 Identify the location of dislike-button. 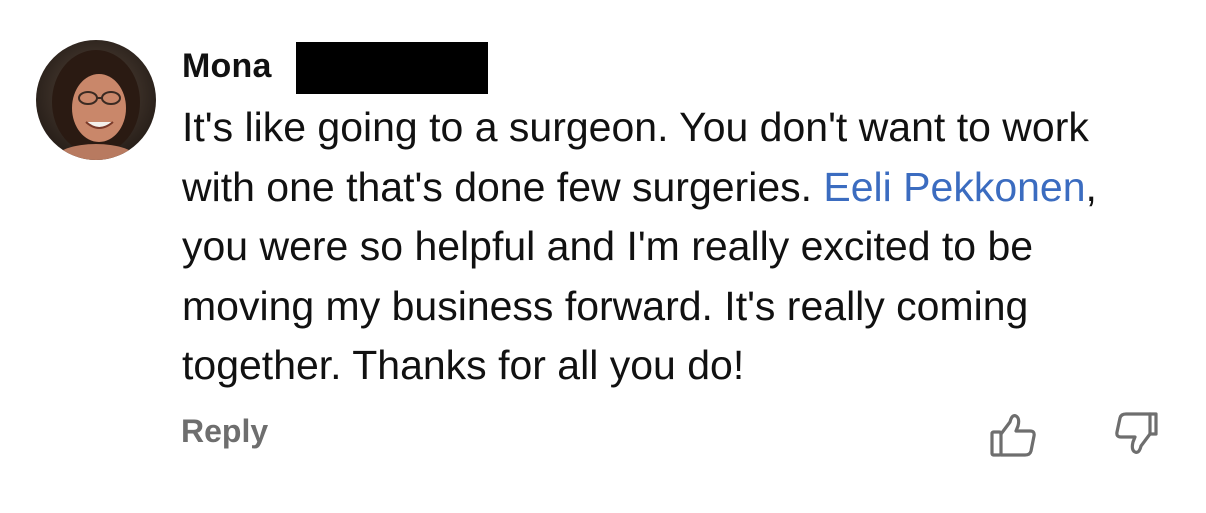
(1135, 435).